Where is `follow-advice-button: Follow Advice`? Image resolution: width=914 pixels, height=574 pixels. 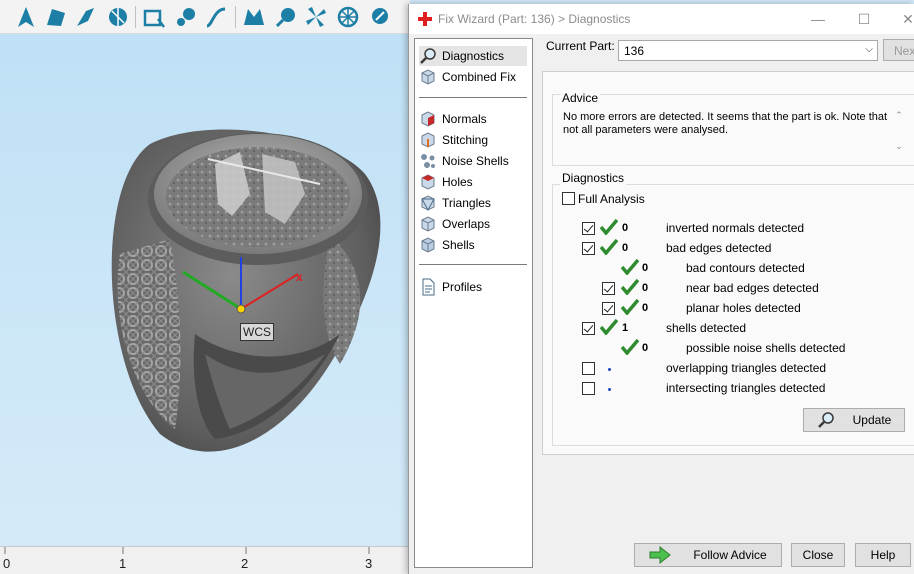
follow-advice-button: Follow Advice is located at coordinates (708, 555).